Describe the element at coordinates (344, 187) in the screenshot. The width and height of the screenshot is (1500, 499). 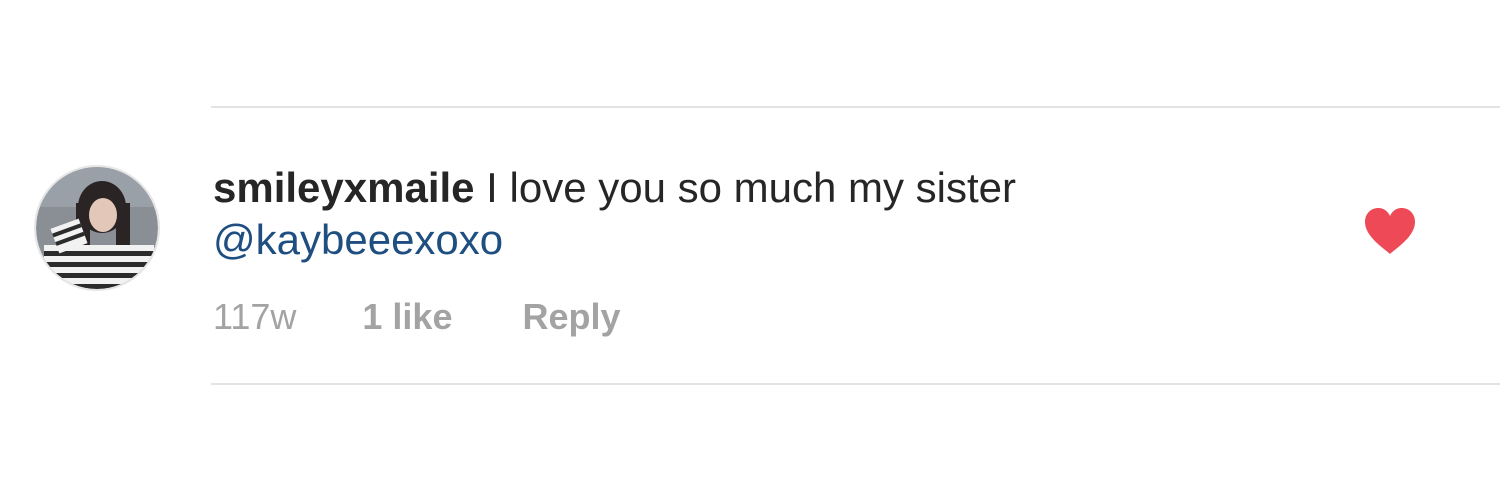
I see `comment-username: smileyxmaile` at that location.